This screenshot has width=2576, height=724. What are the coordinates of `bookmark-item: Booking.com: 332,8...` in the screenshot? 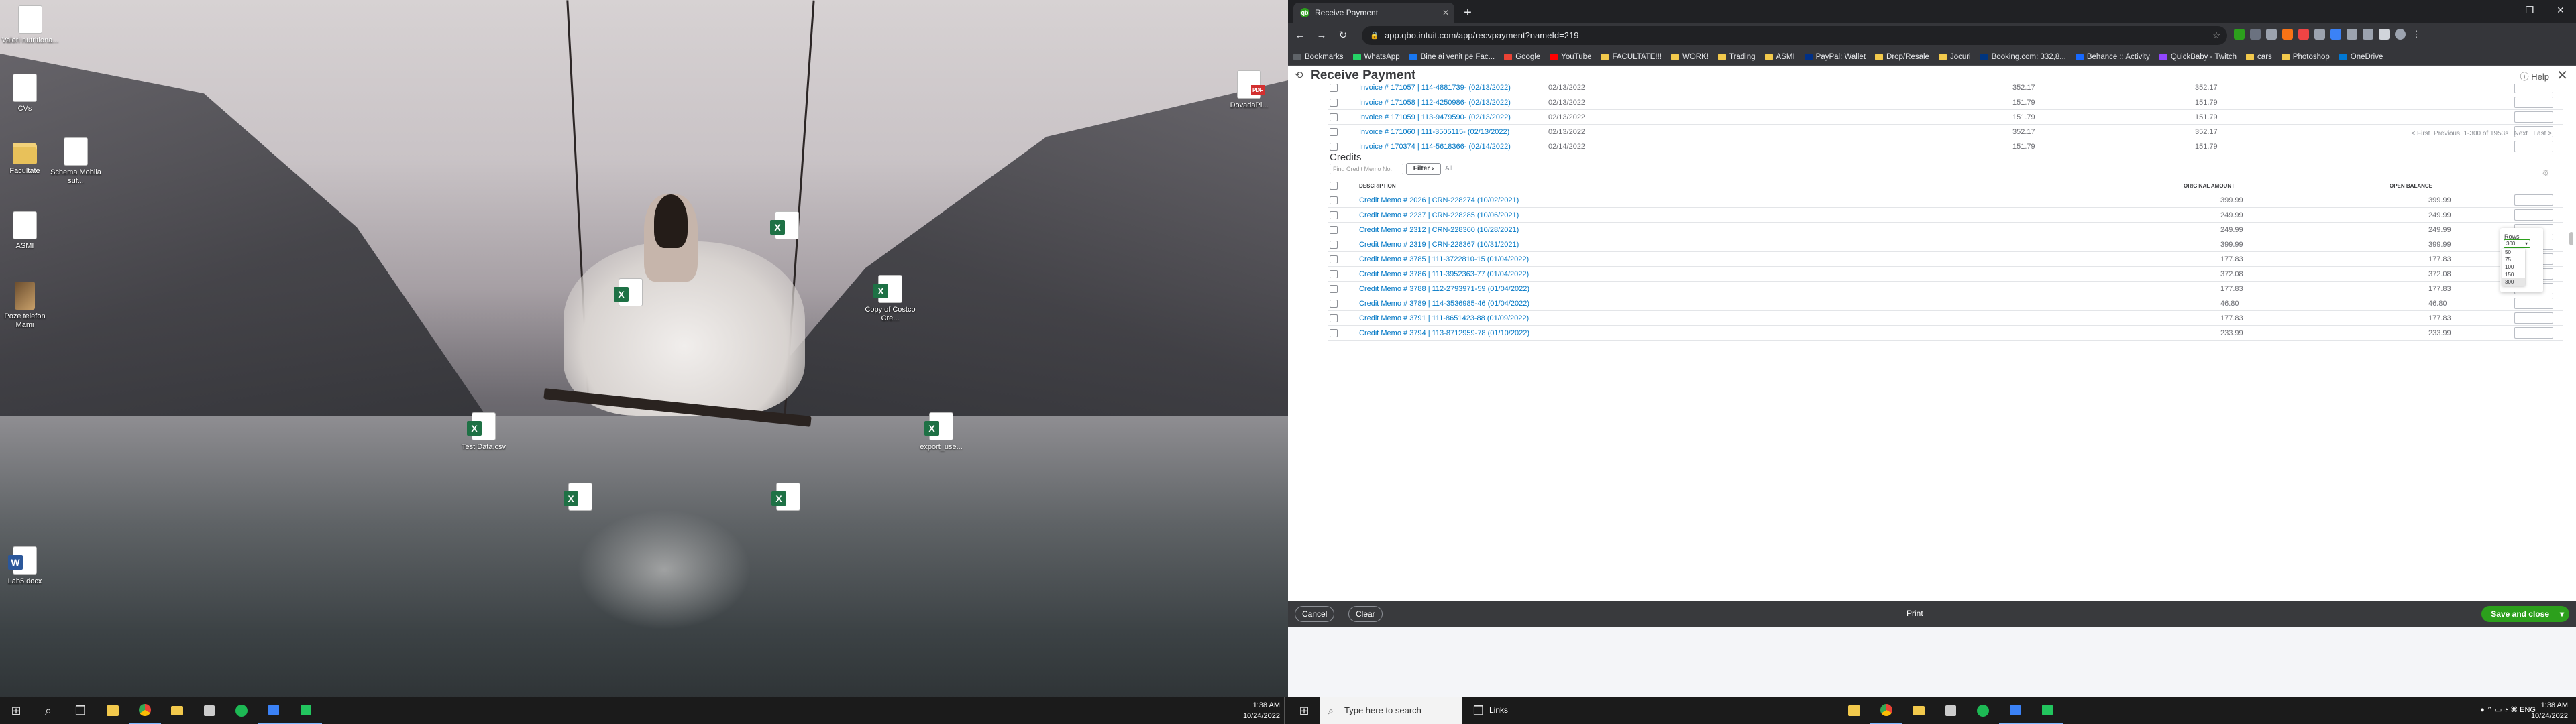 It's located at (2023, 57).